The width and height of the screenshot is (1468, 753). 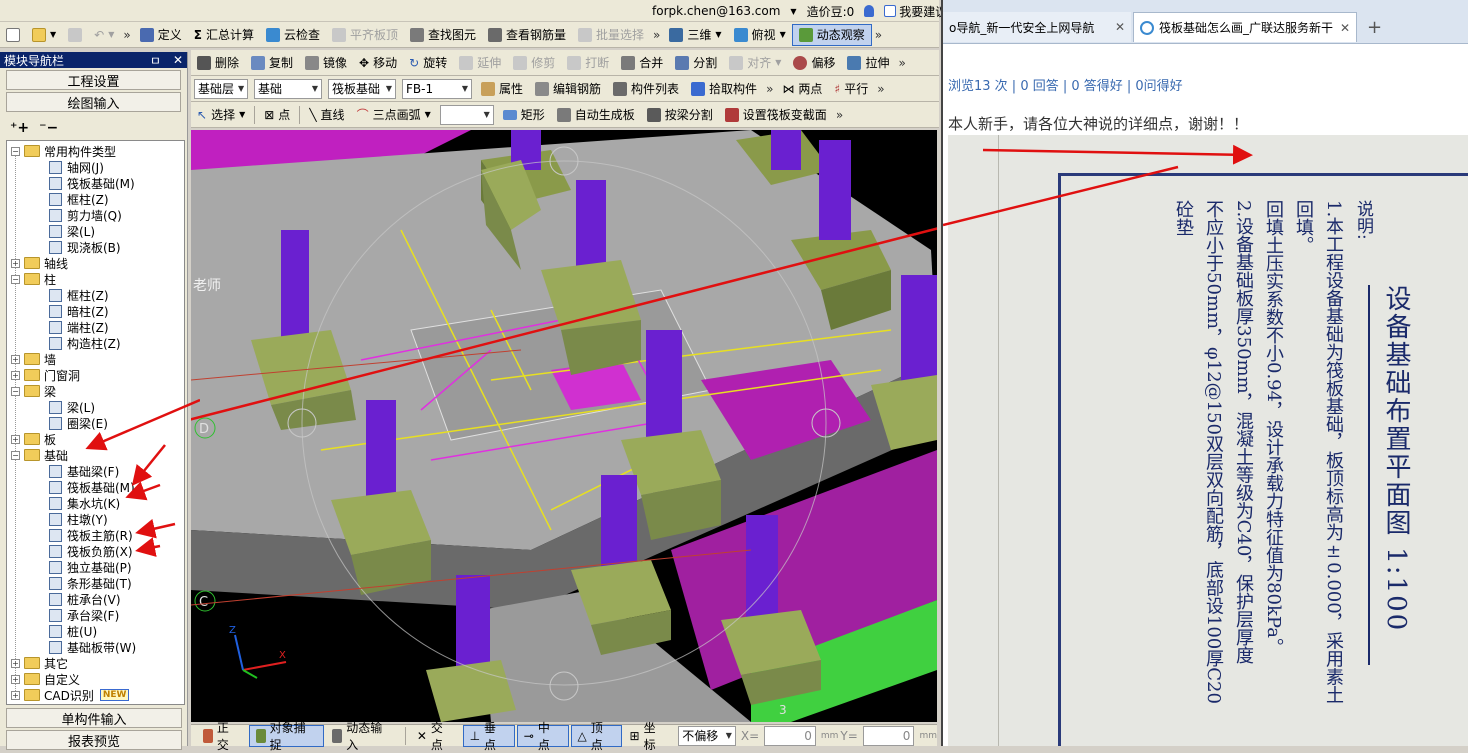 What do you see at coordinates (480, 63) in the screenshot?
I see `extend-button: 延伸` at bounding box center [480, 63].